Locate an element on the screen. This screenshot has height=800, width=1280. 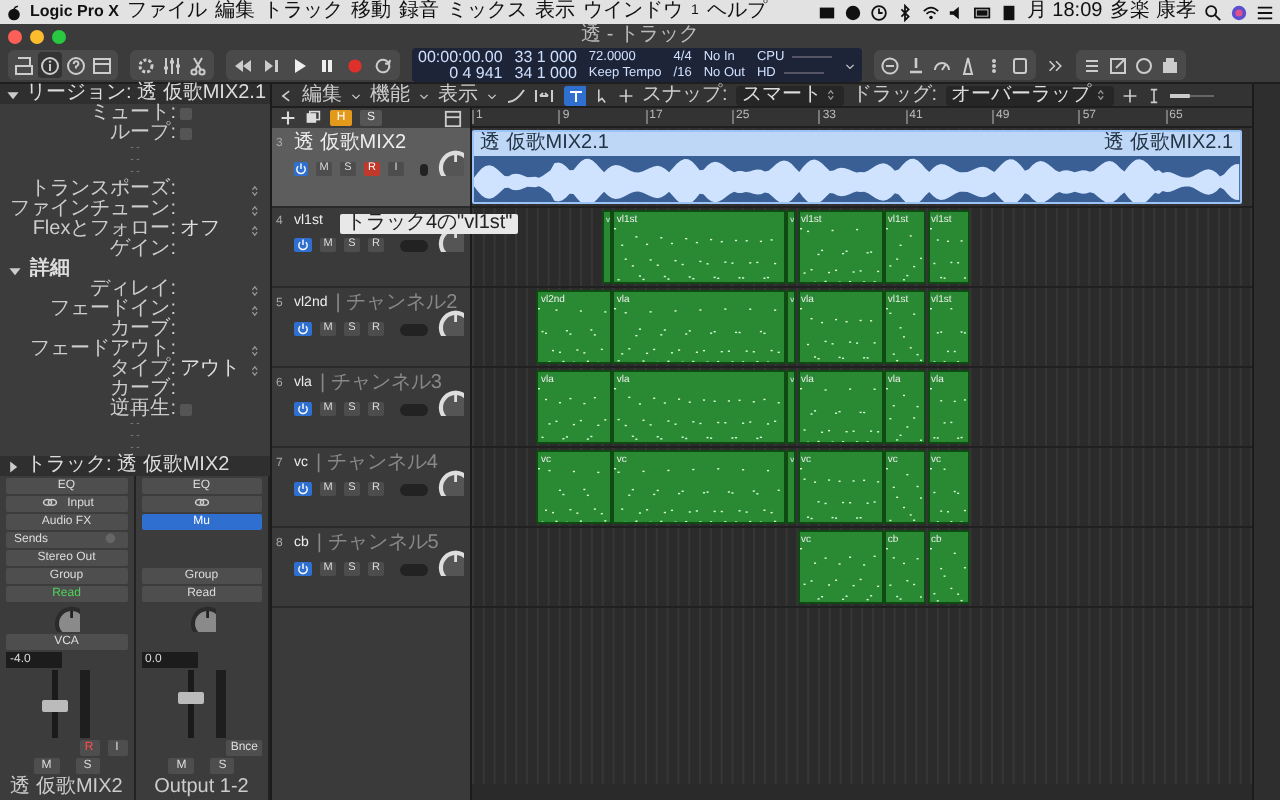
search-icon is located at coordinates (1213, 12).